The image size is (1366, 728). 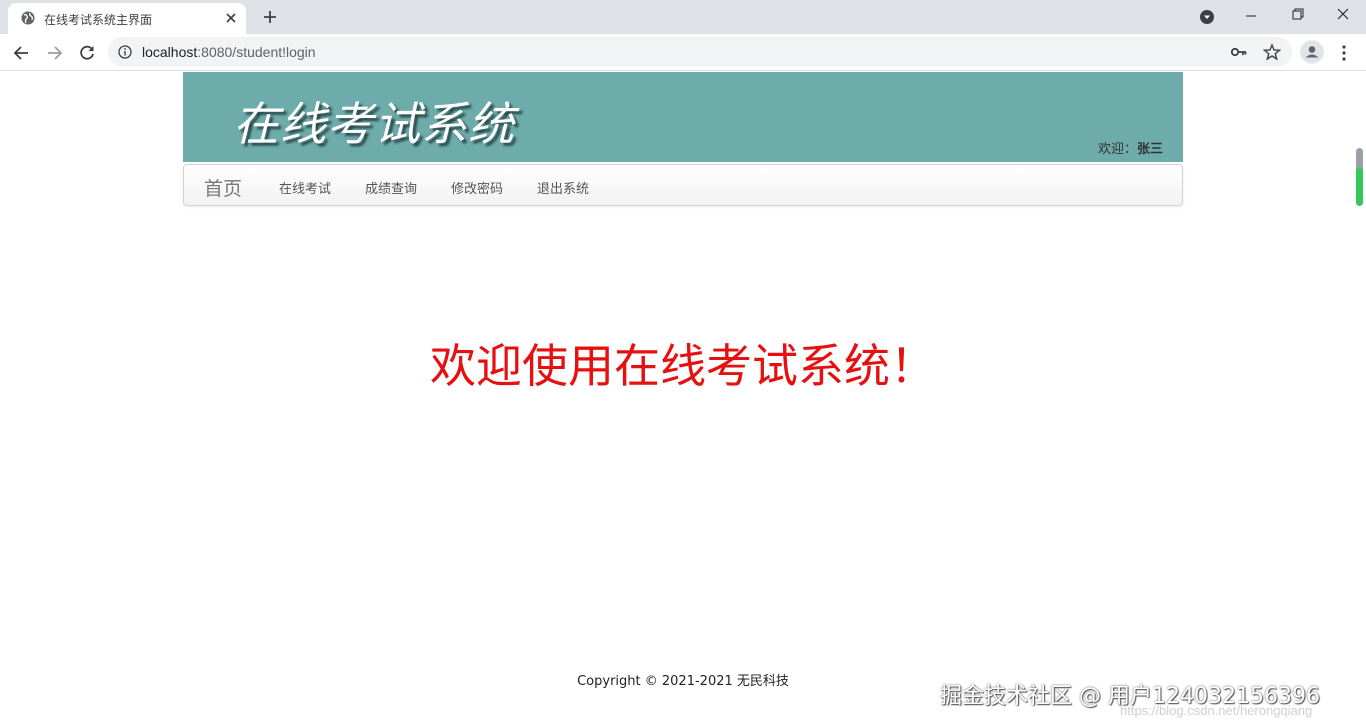 I want to click on star-icon, so click(x=1272, y=52).